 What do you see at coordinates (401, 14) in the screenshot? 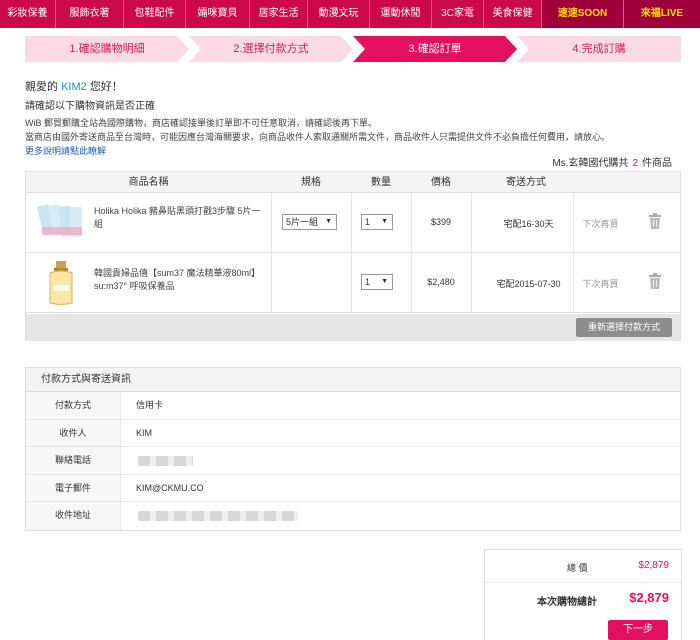
I see `nav-item-sports: 運動休閒` at bounding box center [401, 14].